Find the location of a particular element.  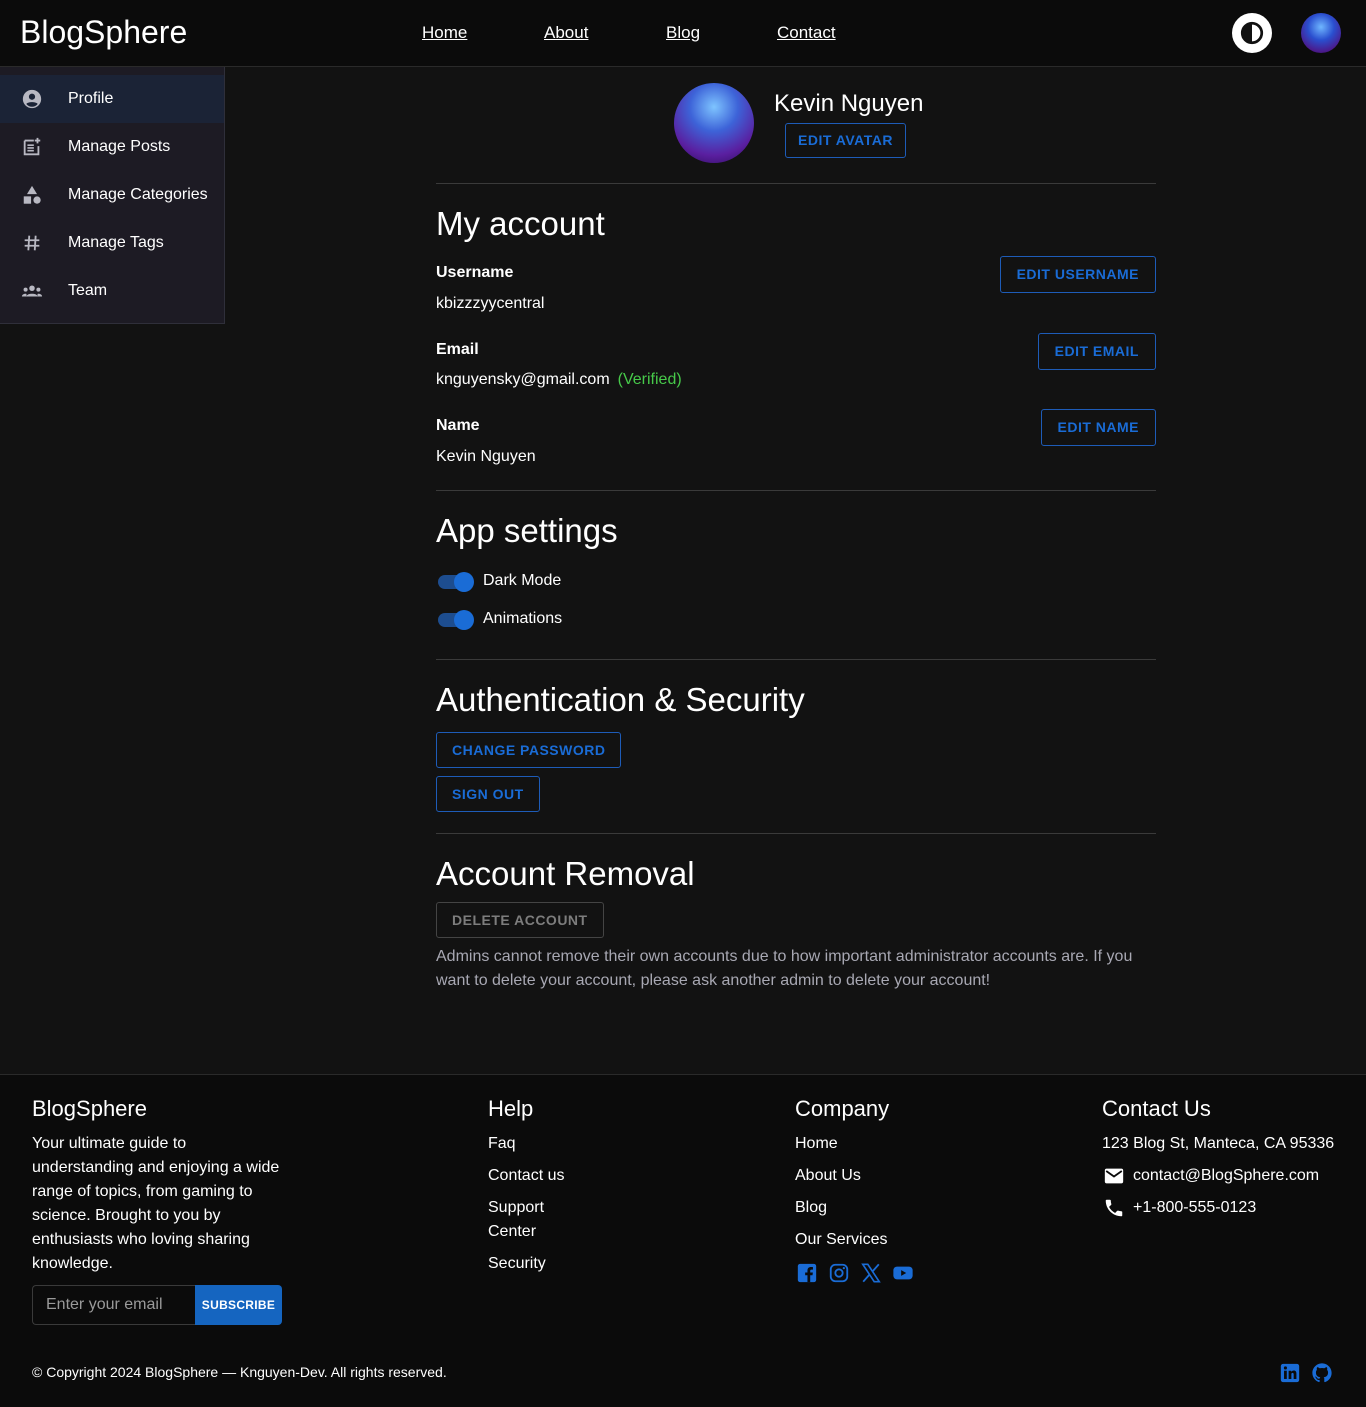

sidebar-item-label: Manage Posts is located at coordinates (119, 146).